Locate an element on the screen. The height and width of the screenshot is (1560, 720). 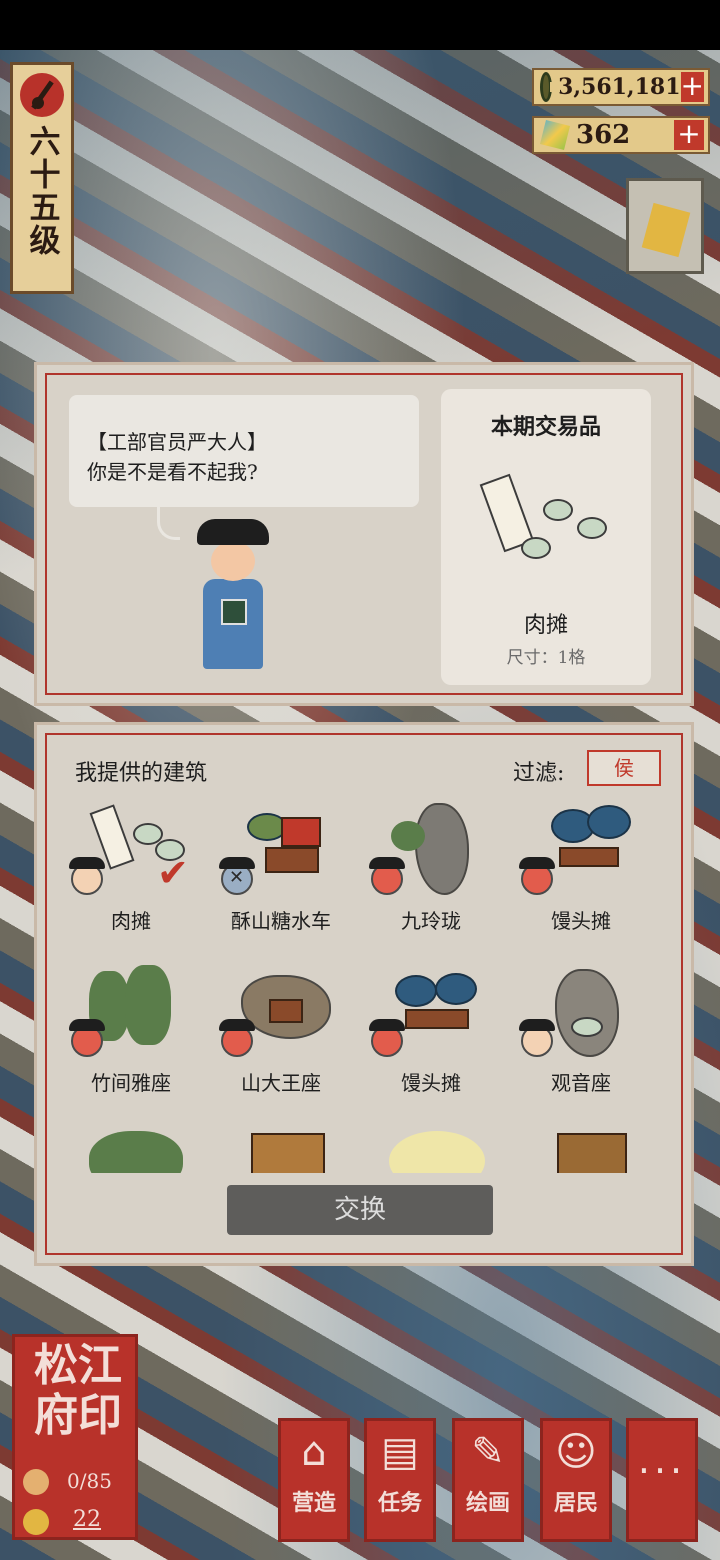
building-bun-stall-2: 馒头摊 is located at coordinates (431, 1034).